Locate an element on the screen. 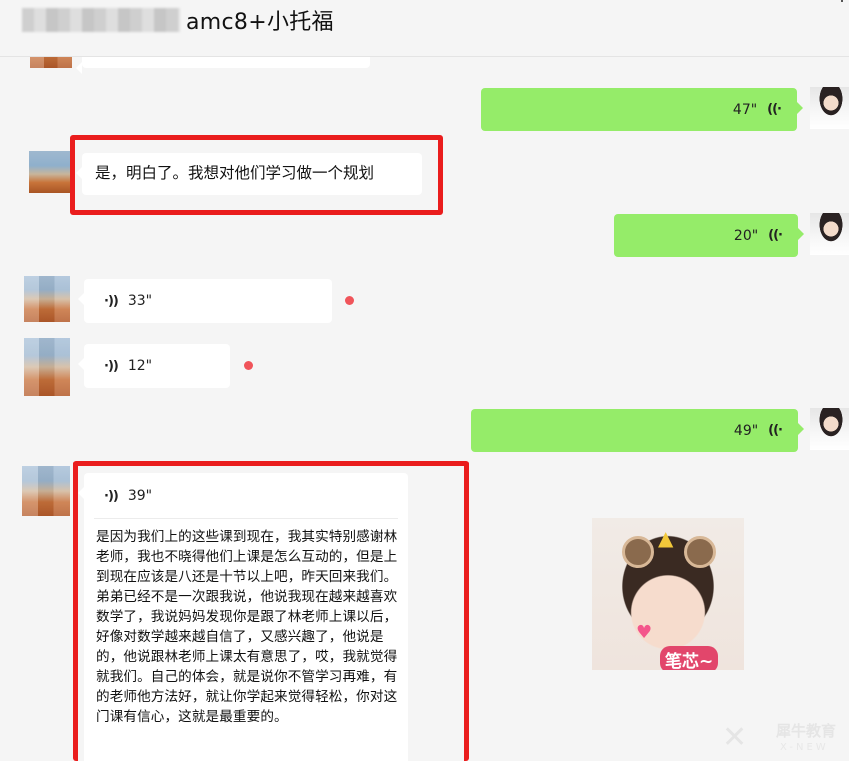 This screenshot has height=761, width=849. voice-duration: 47" is located at coordinates (745, 109).